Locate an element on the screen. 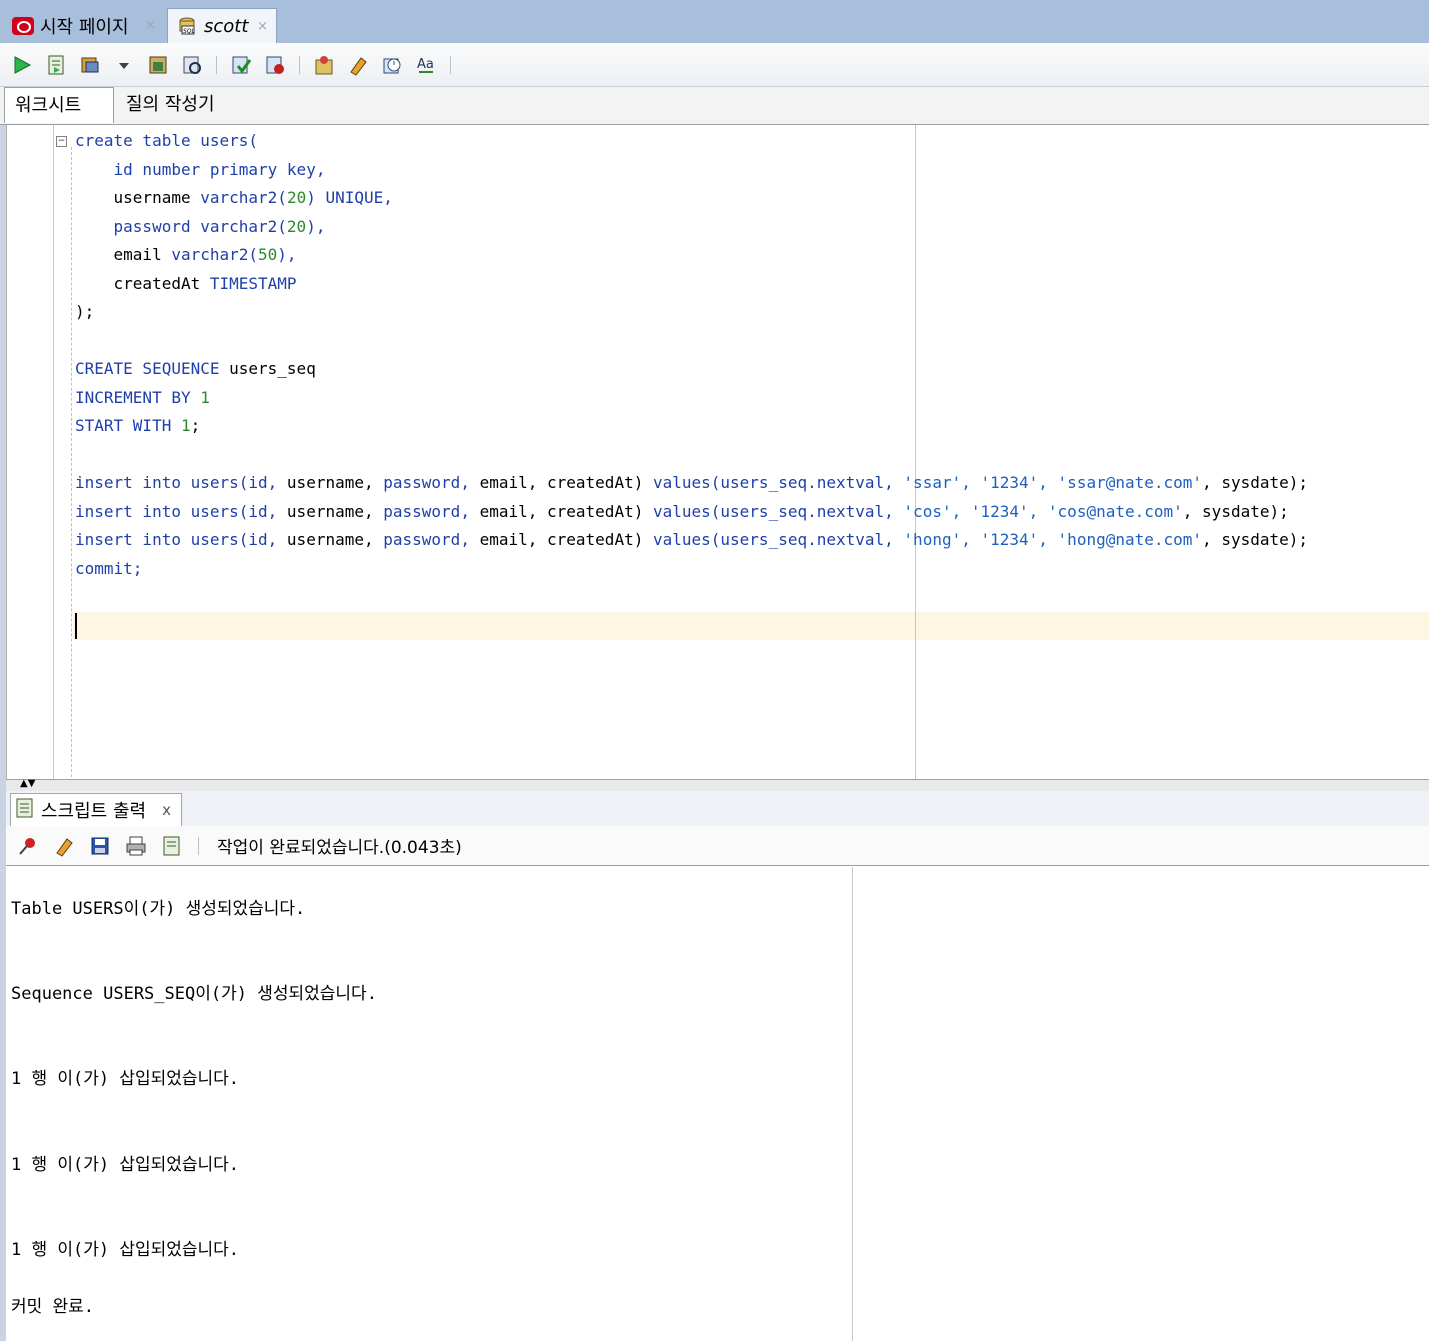  code-token: commit; is located at coordinates (109, 568).